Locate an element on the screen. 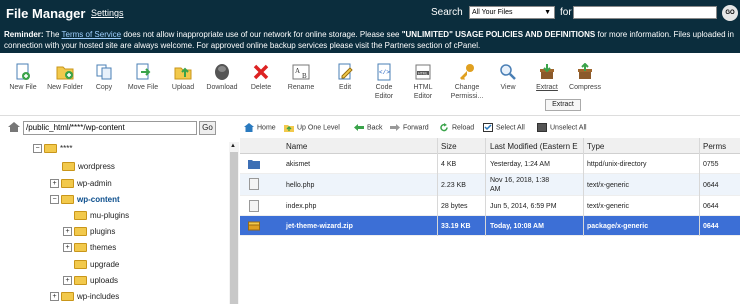 The image size is (740, 304). code-editor-button: </> Code Editor is located at coordinates (384, 82).